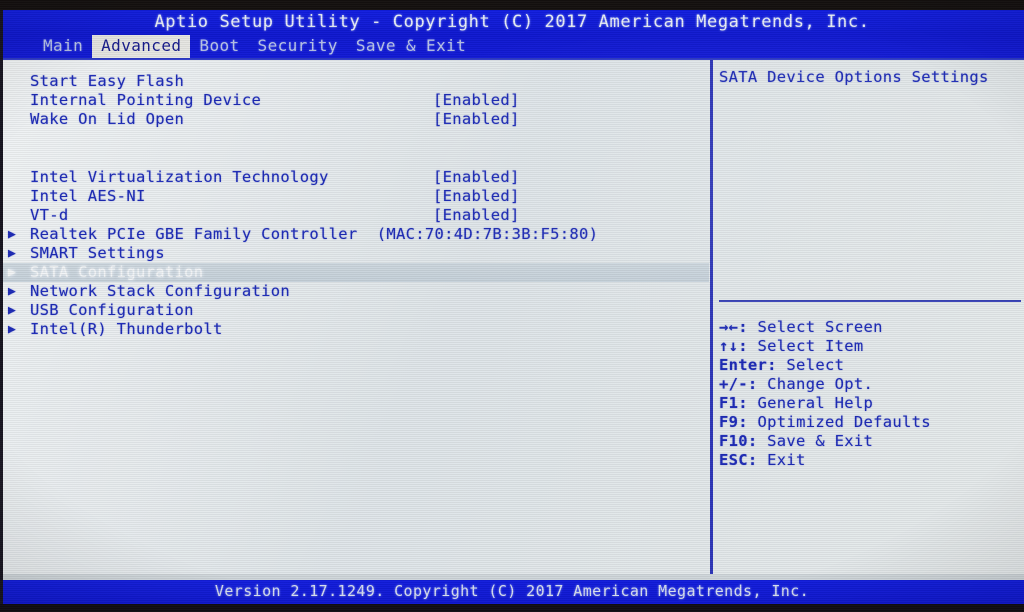 This screenshot has height=612, width=1024. I want to click on legend-key: ↑↓:, so click(733, 346).